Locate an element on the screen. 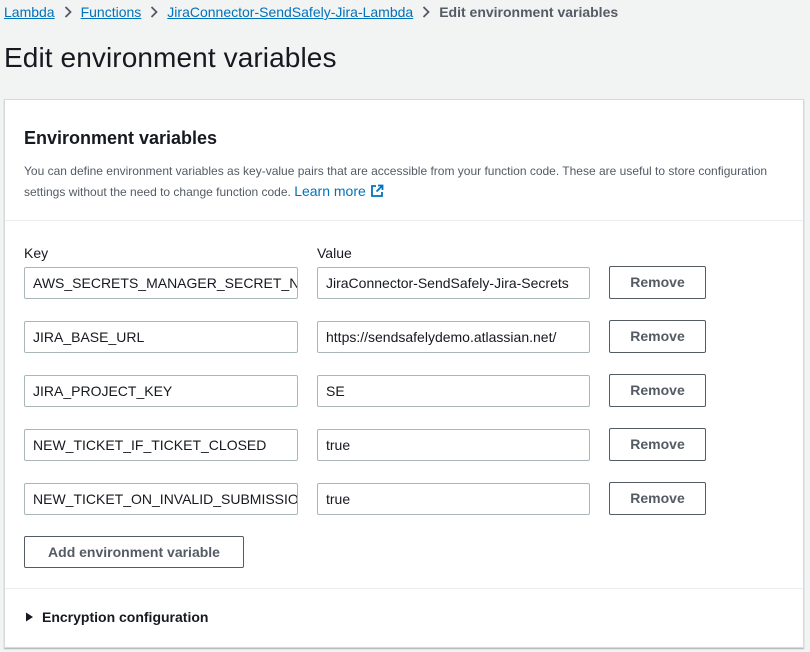  env-var-row: JIRA_PROJECT_KEY SE Remove is located at coordinates (404, 391).